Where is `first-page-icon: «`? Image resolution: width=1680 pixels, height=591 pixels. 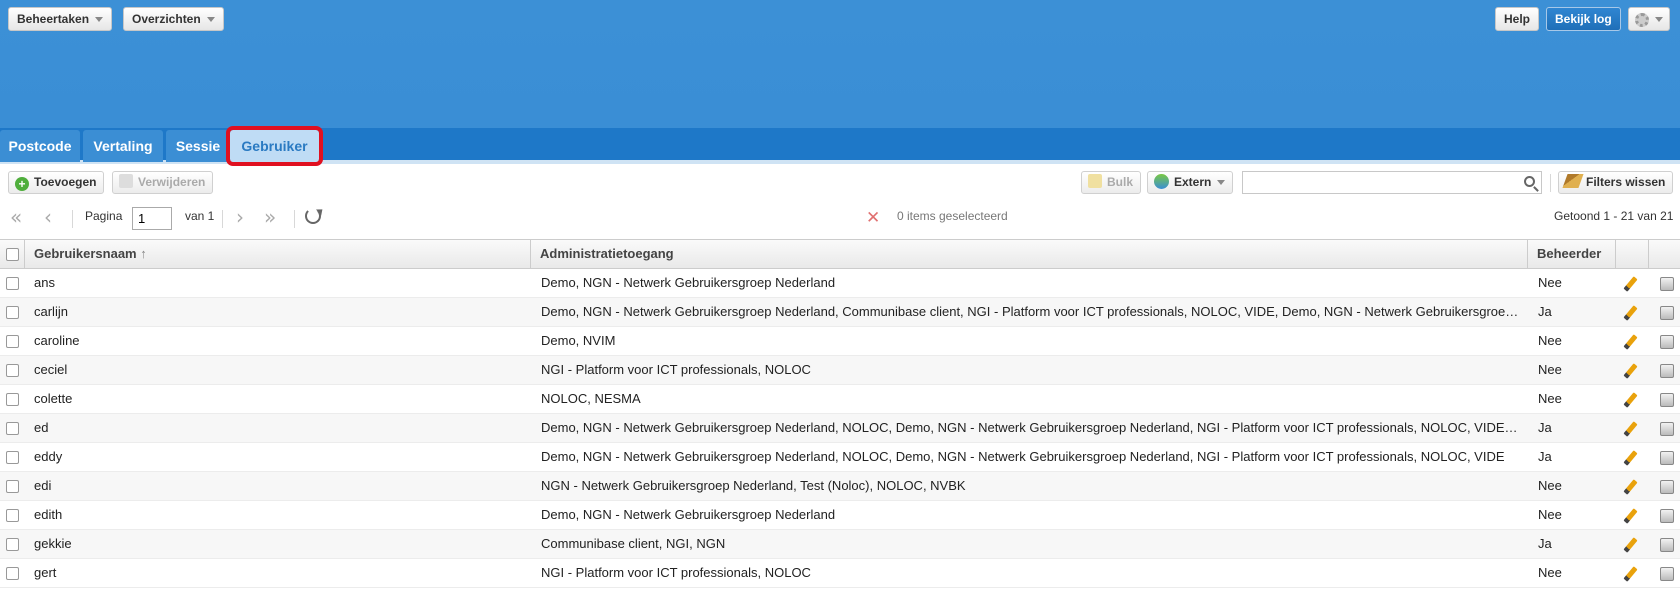
first-page-icon: « is located at coordinates (16, 217).